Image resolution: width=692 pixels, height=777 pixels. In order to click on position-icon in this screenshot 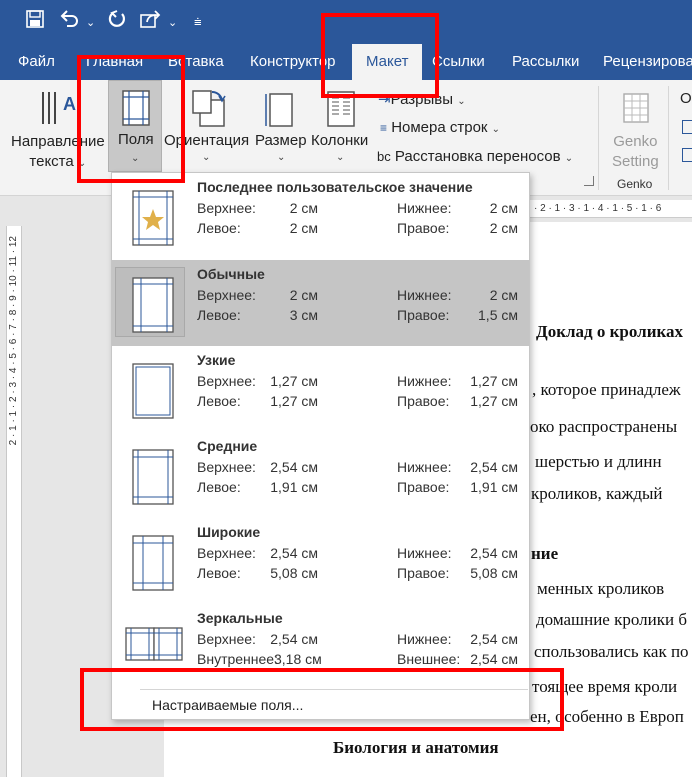, I will do `click(687, 127)`.